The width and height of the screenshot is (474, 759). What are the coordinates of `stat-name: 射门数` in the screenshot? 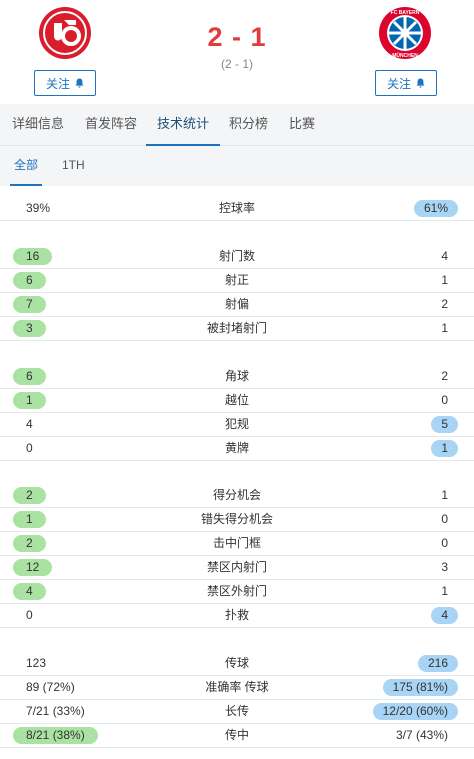 It's located at (236, 256).